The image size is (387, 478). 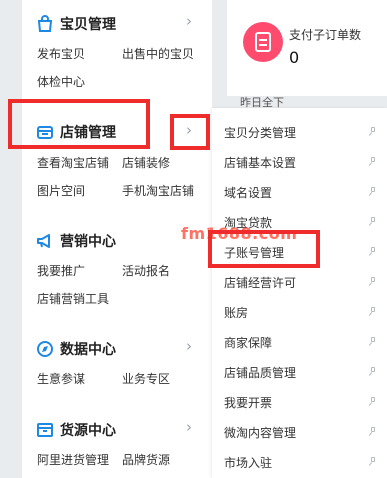 What do you see at coordinates (45, 349) in the screenshot?
I see `compass-icon` at bounding box center [45, 349].